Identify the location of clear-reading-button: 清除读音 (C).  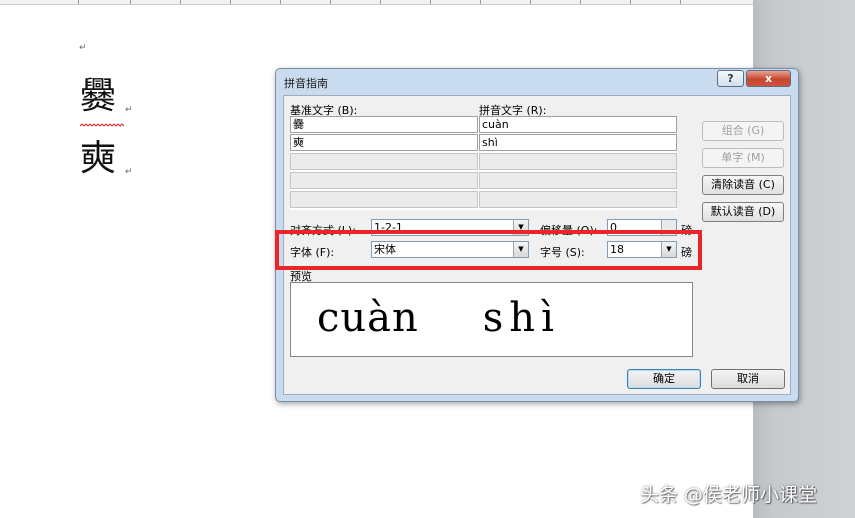
(743, 185).